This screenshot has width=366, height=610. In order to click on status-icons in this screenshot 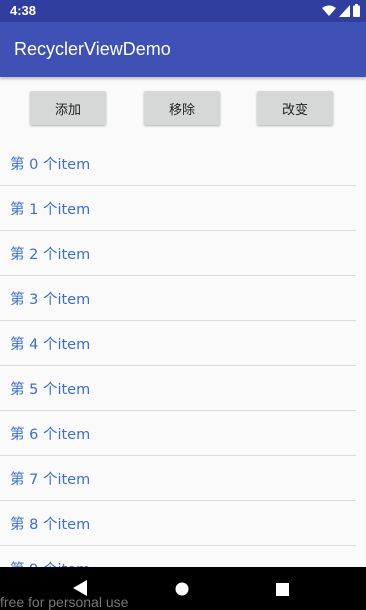, I will do `click(341, 10)`.